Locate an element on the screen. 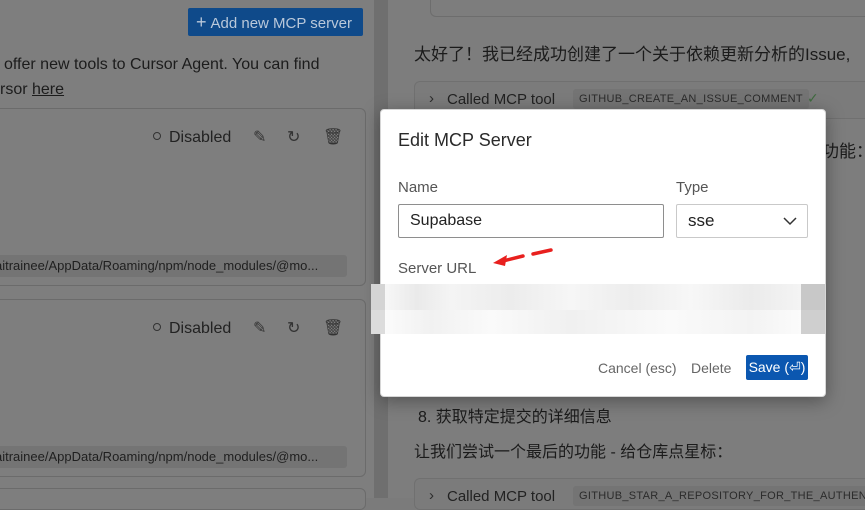 Image resolution: width=865 pixels, height=510 pixels. previous-tool-block is located at coordinates (647, 8).